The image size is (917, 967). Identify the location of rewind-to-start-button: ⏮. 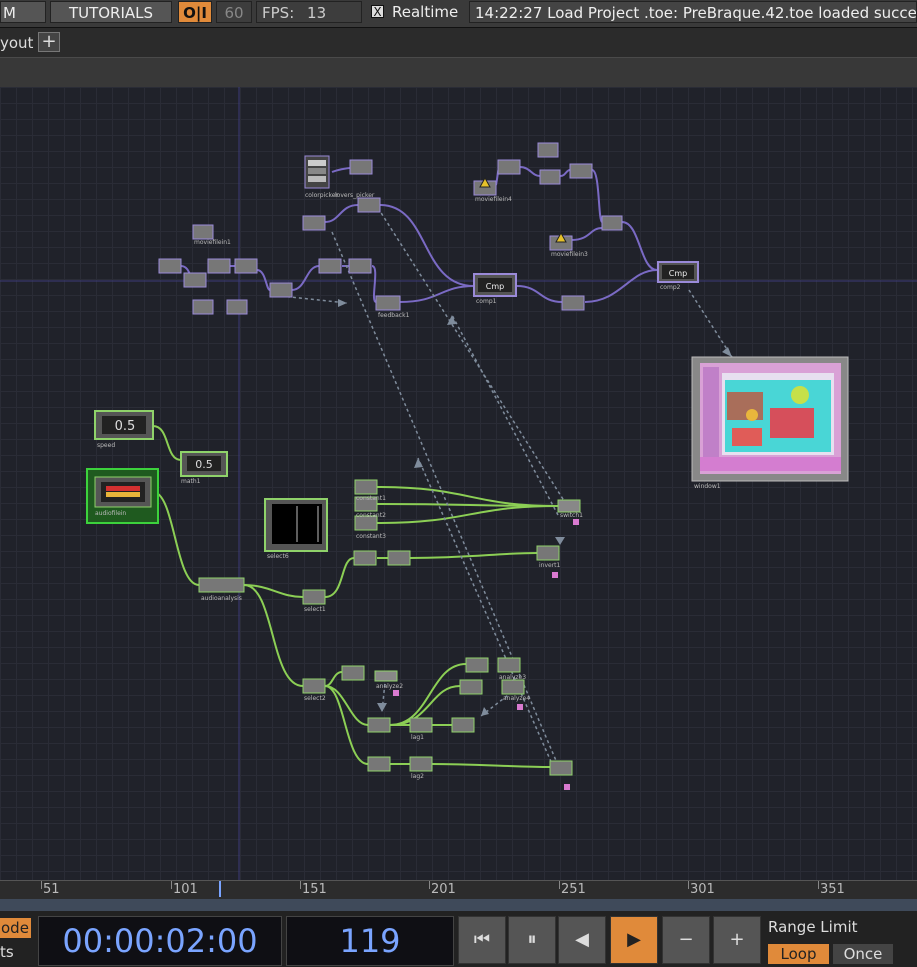
(482, 940).